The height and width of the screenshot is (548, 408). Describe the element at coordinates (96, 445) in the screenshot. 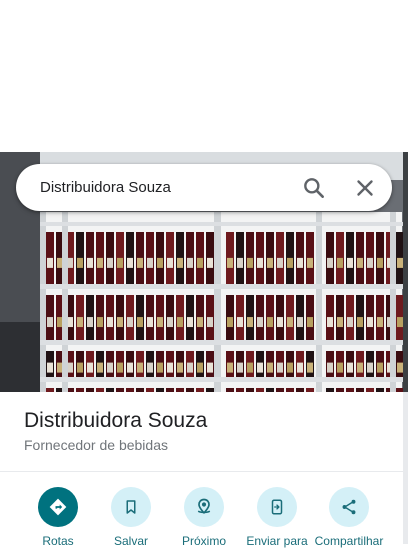

I see `place-category: Fornecedor de bebidas` at that location.